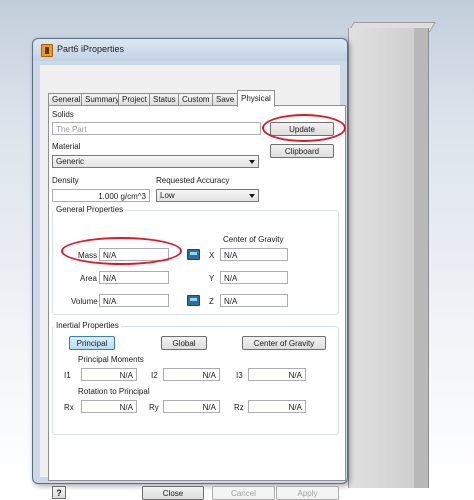  I want to click on z-label: Z, so click(211, 301).